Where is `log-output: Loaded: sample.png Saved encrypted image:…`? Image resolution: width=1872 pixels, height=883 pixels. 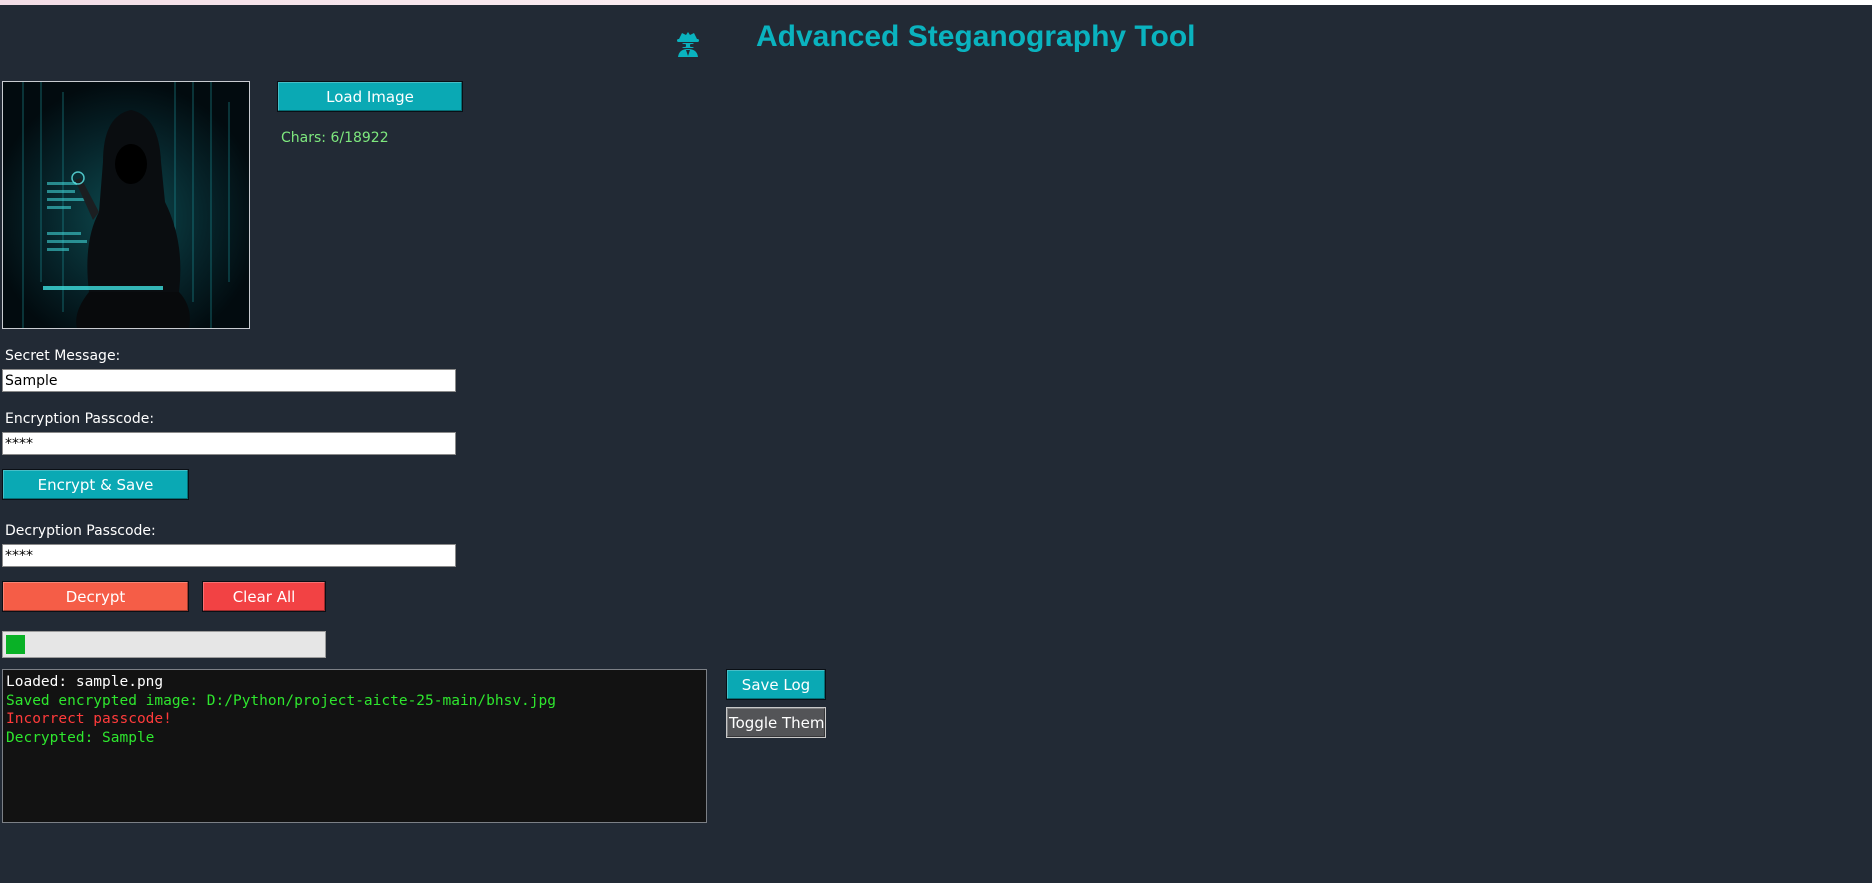 log-output: Loaded: sample.png Saved encrypted image:… is located at coordinates (354, 746).